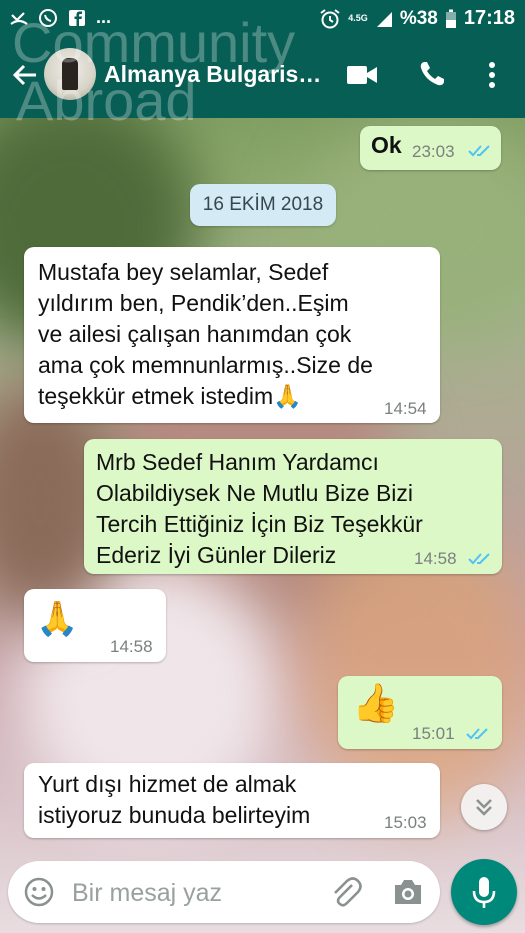 The image size is (525, 933). I want to click on microphone-icon, so click(484, 892).